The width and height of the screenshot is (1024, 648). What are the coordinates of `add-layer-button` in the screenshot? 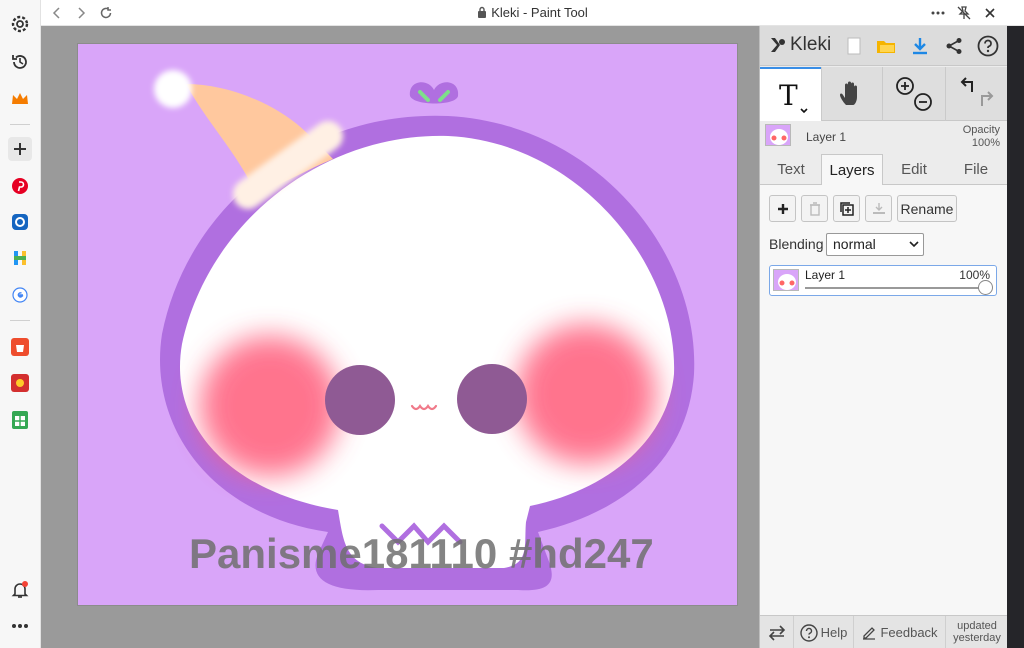 It's located at (782, 208).